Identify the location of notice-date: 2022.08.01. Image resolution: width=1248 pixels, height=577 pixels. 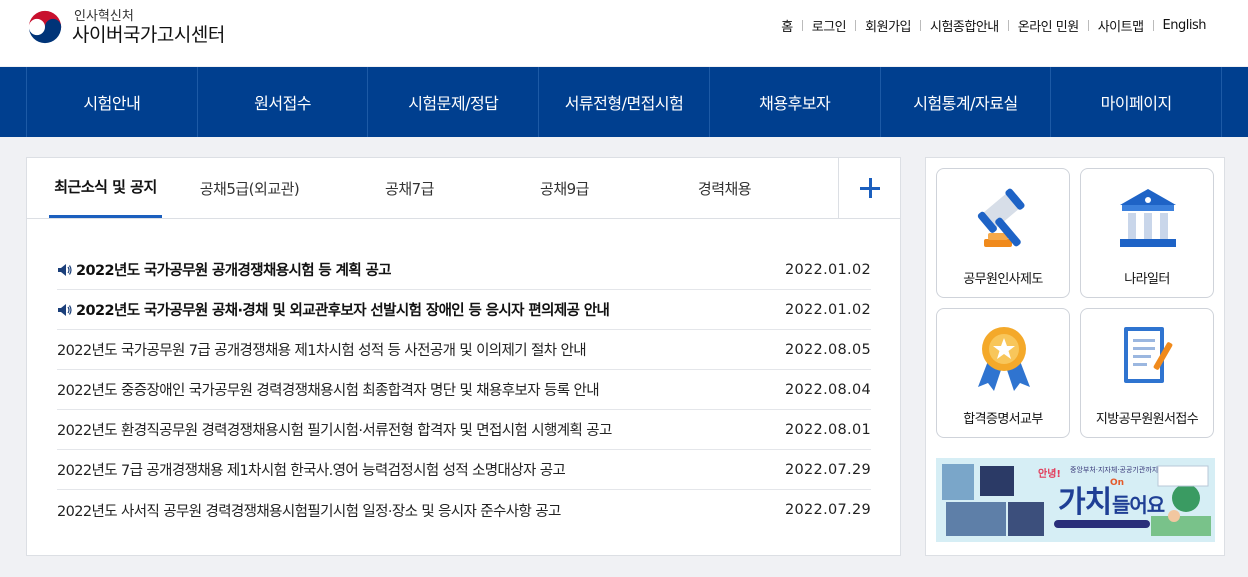
(827, 429).